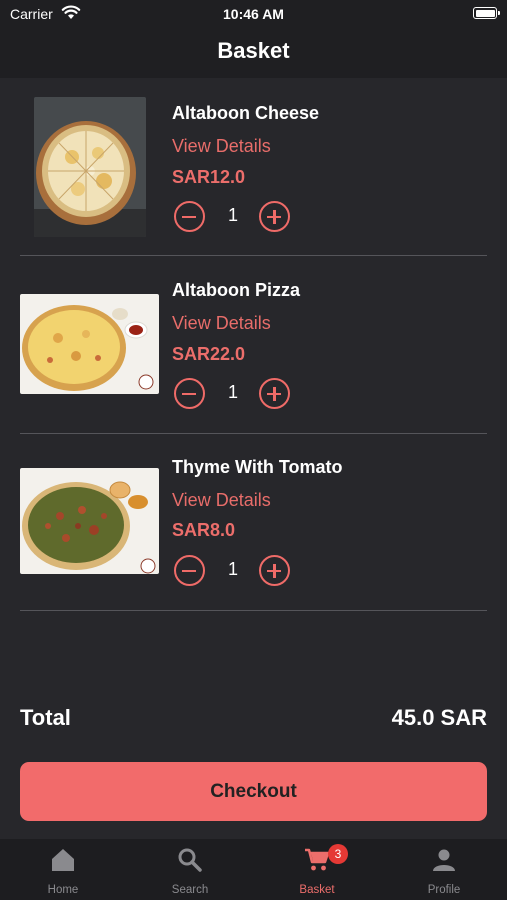 This screenshot has width=507, height=900. I want to click on tab-label: Home, so click(63, 890).